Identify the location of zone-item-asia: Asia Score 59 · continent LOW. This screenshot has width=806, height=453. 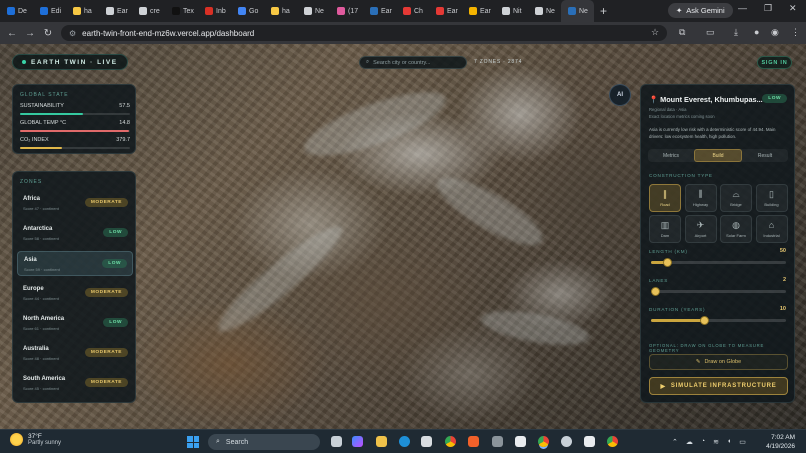
(75, 263).